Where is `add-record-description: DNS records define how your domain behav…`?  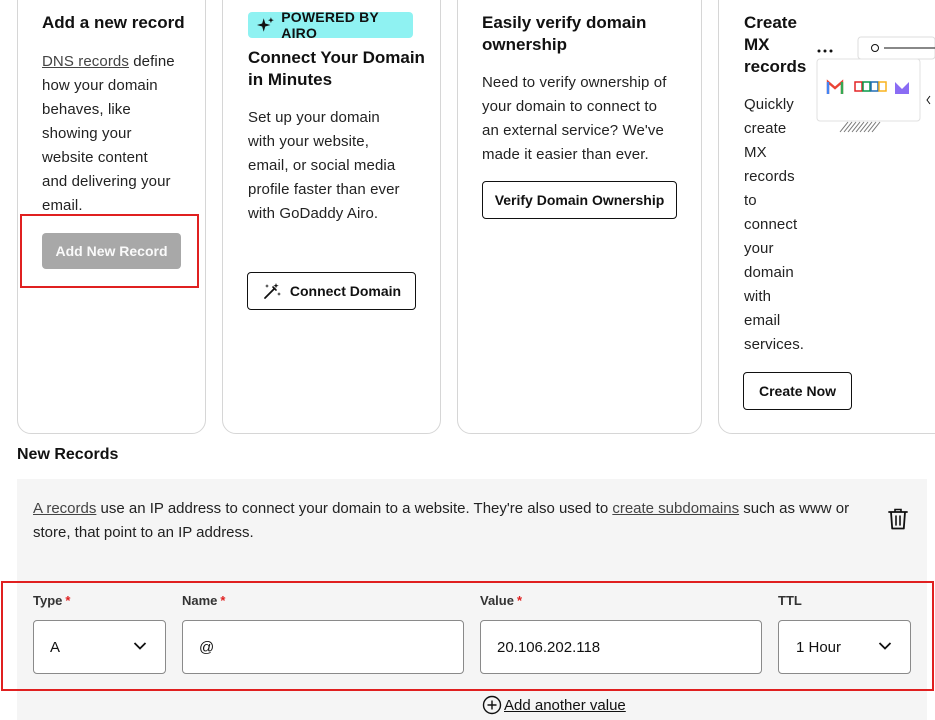 add-record-description: DNS records define how your domain behav… is located at coordinates (108, 133).